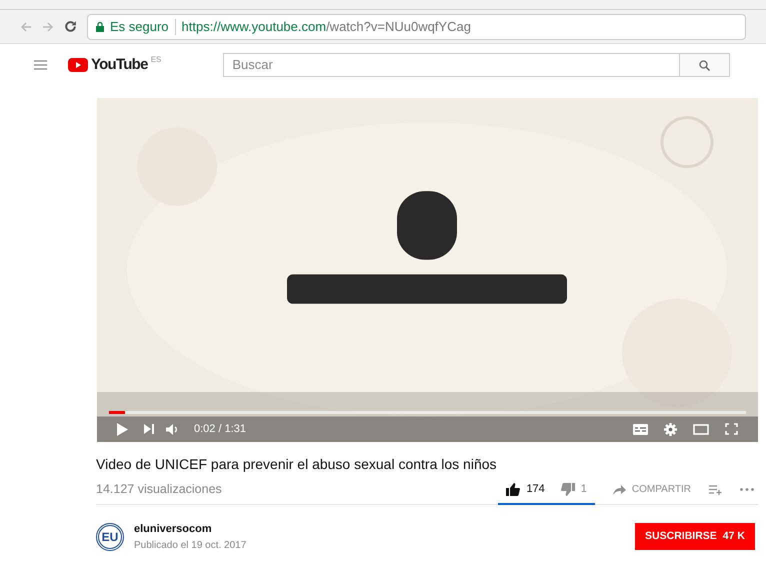 The image size is (766, 574). What do you see at coordinates (567, 489) in the screenshot?
I see `thumbs-down-icon` at bounding box center [567, 489].